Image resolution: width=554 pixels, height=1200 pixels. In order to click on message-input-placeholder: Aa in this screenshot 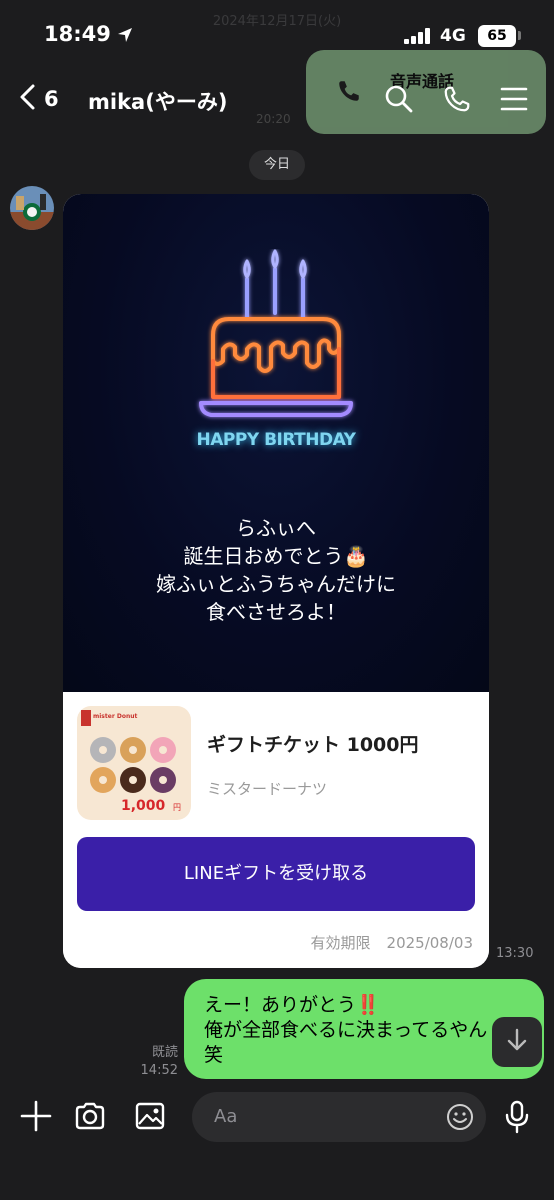, I will do `click(226, 1116)`.